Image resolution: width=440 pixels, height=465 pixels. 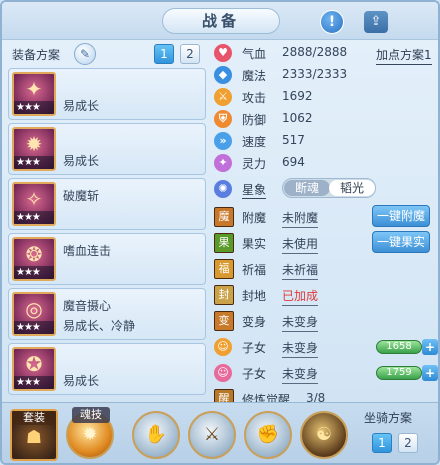 What do you see at coordinates (224, 243) in the screenshot?
I see `fruit-icon: 果` at bounding box center [224, 243].